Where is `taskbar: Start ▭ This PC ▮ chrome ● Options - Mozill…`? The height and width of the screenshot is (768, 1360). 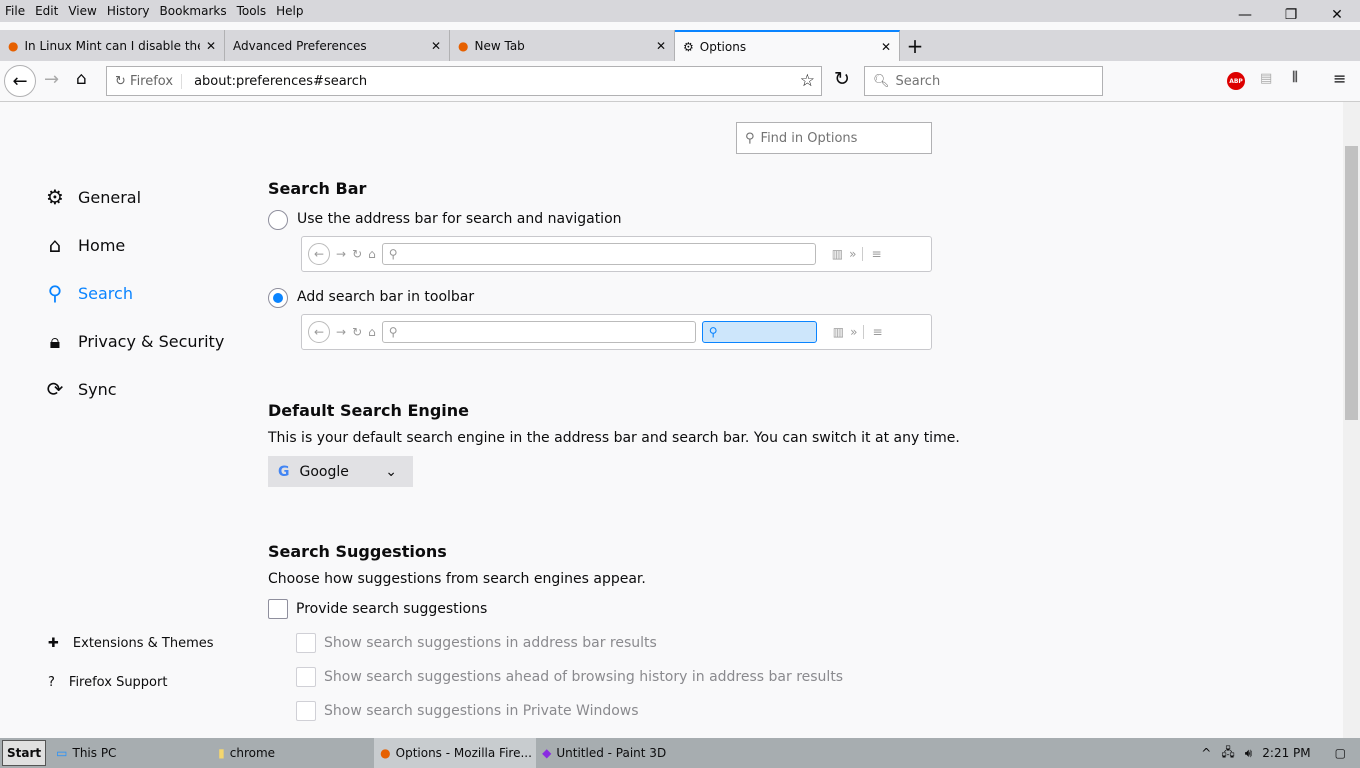 taskbar: Start ▭ This PC ▮ chrome ● Options - Mozill… is located at coordinates (680, 753).